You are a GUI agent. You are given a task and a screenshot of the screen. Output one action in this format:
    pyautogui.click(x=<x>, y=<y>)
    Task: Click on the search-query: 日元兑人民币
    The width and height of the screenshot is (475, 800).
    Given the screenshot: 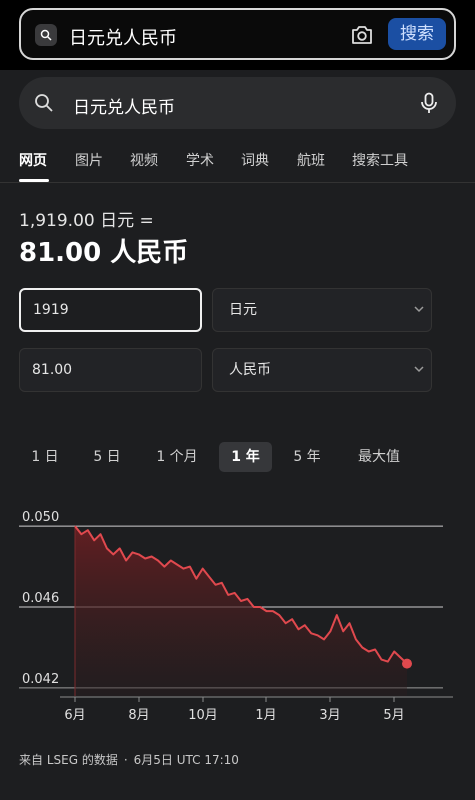 What is the action you would take?
    pyautogui.click(x=124, y=105)
    